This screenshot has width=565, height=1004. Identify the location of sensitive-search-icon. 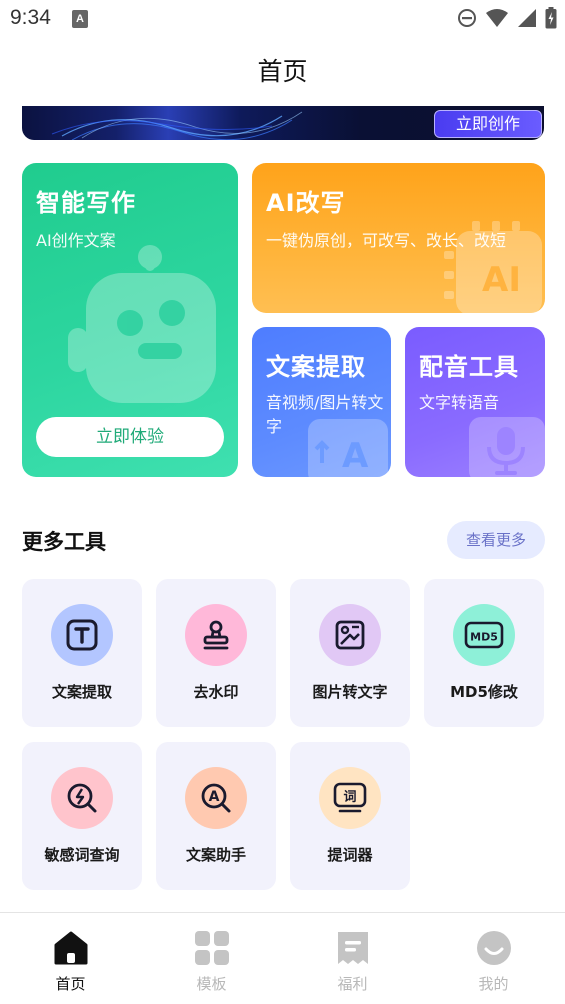
(82, 798).